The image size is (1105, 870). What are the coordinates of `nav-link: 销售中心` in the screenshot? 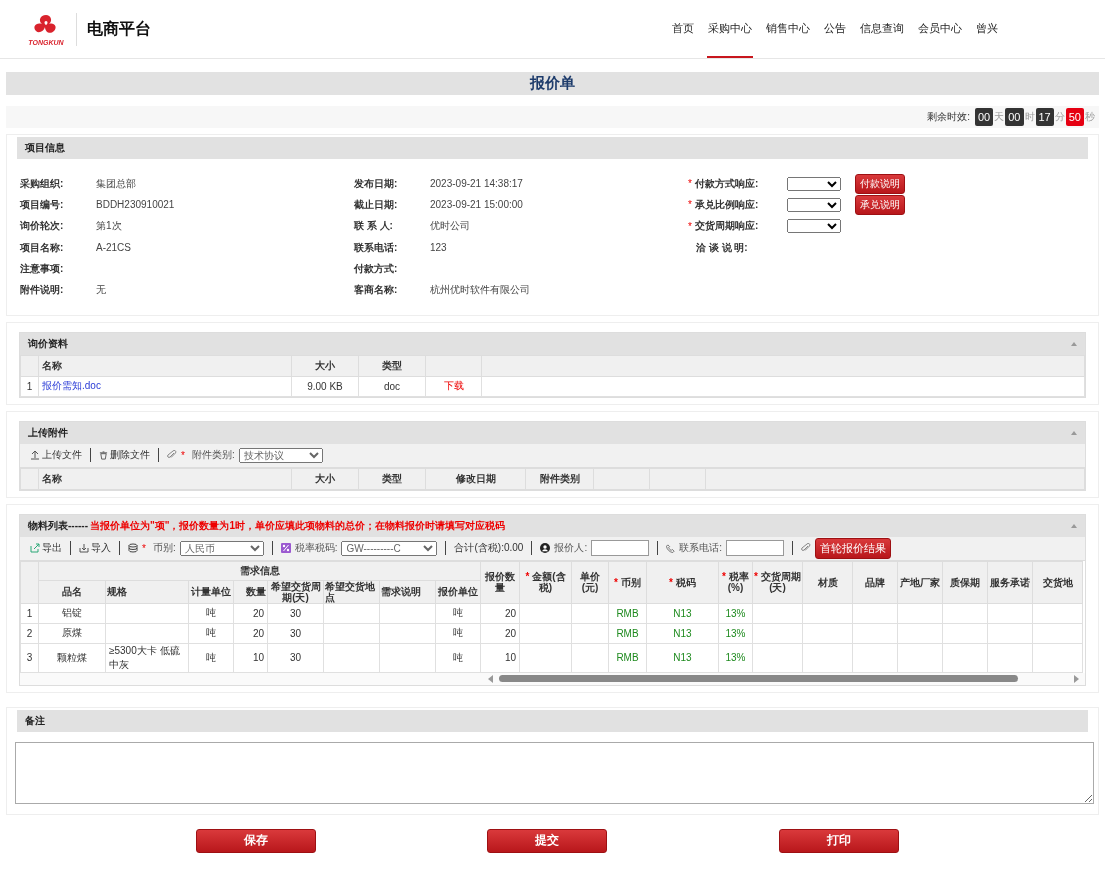 It's located at (788, 29).